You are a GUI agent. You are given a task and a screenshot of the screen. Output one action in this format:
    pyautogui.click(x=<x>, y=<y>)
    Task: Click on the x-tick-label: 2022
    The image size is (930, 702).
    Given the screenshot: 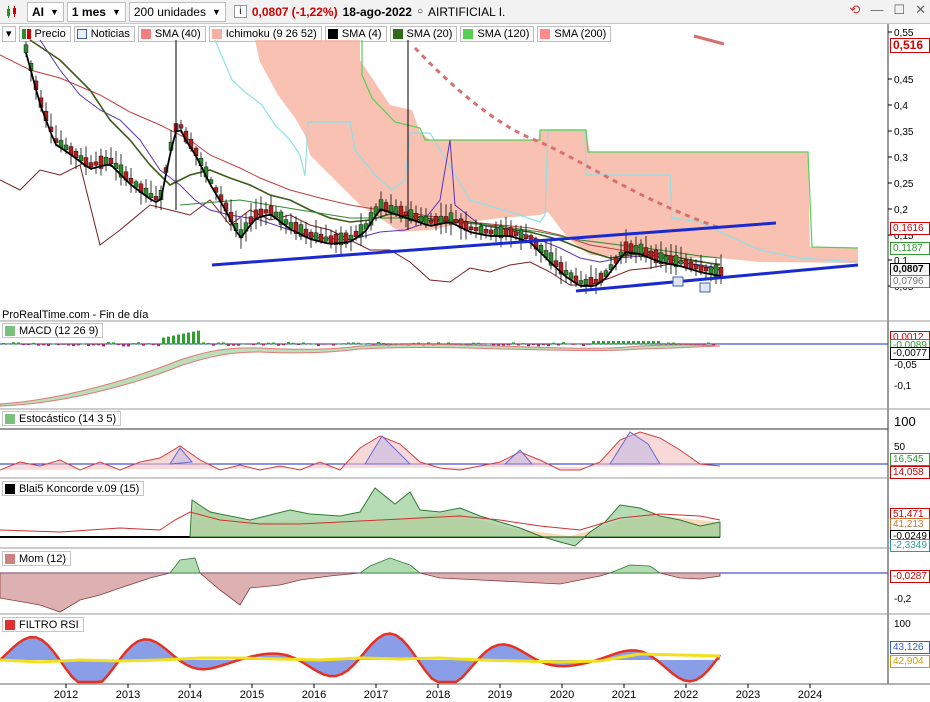 What is the action you would take?
    pyautogui.click(x=686, y=695)
    